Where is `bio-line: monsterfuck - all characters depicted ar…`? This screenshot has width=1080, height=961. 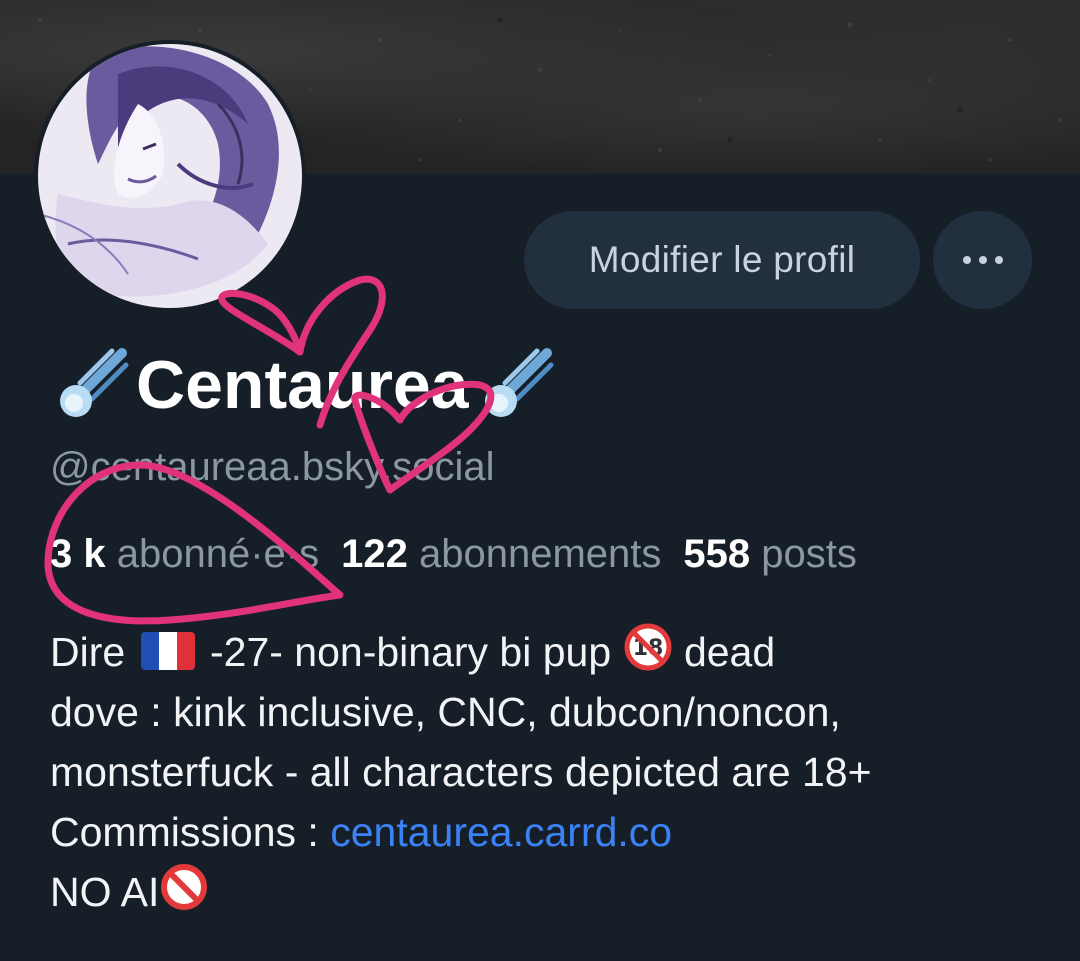
bio-line: monsterfuck - all characters depicted ar… is located at coordinates (461, 772).